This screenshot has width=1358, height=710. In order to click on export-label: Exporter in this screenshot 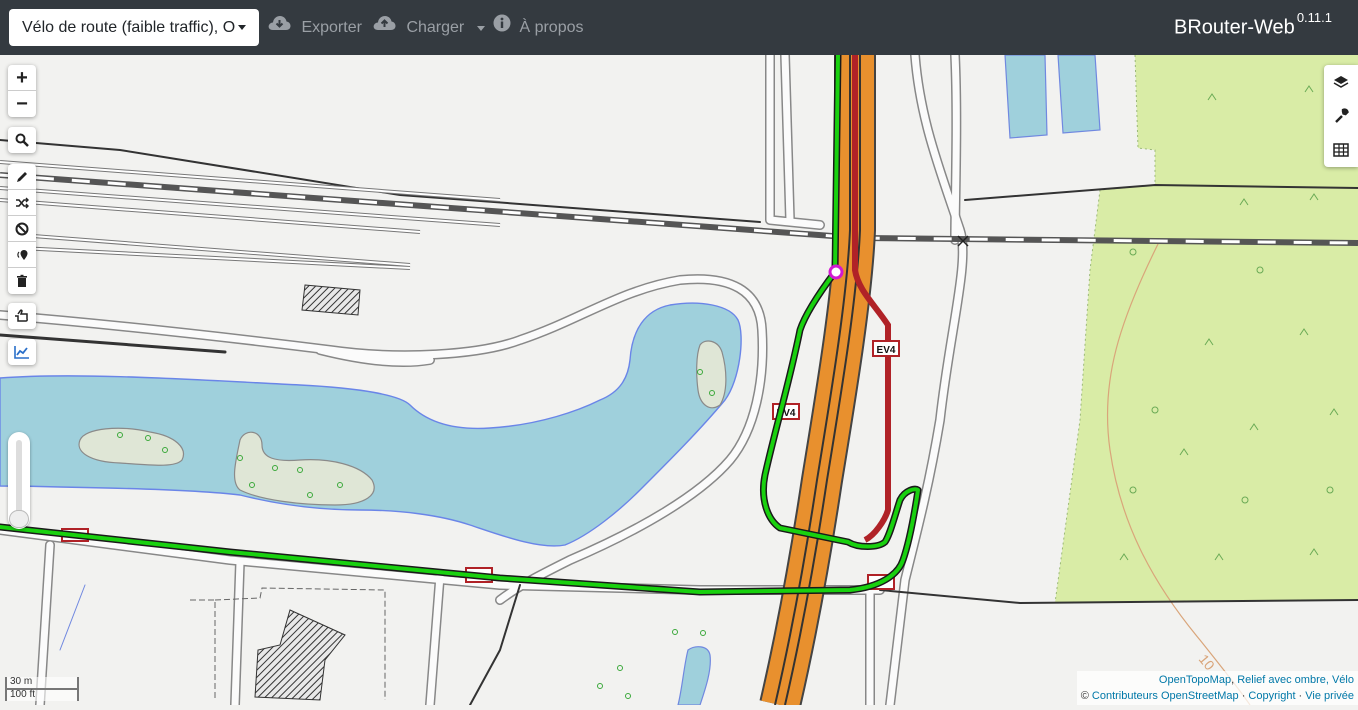, I will do `click(331, 28)`.